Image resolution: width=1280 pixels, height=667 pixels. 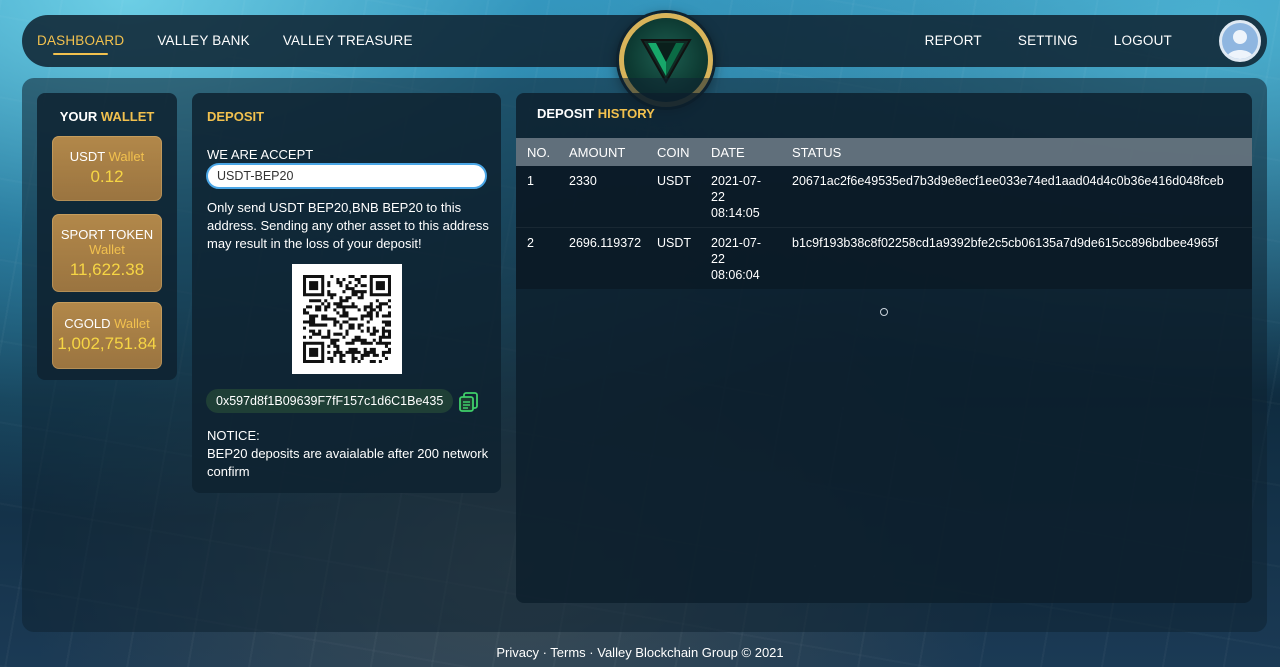 What do you see at coordinates (953, 41) in the screenshot?
I see `nav-report: REPORT` at bounding box center [953, 41].